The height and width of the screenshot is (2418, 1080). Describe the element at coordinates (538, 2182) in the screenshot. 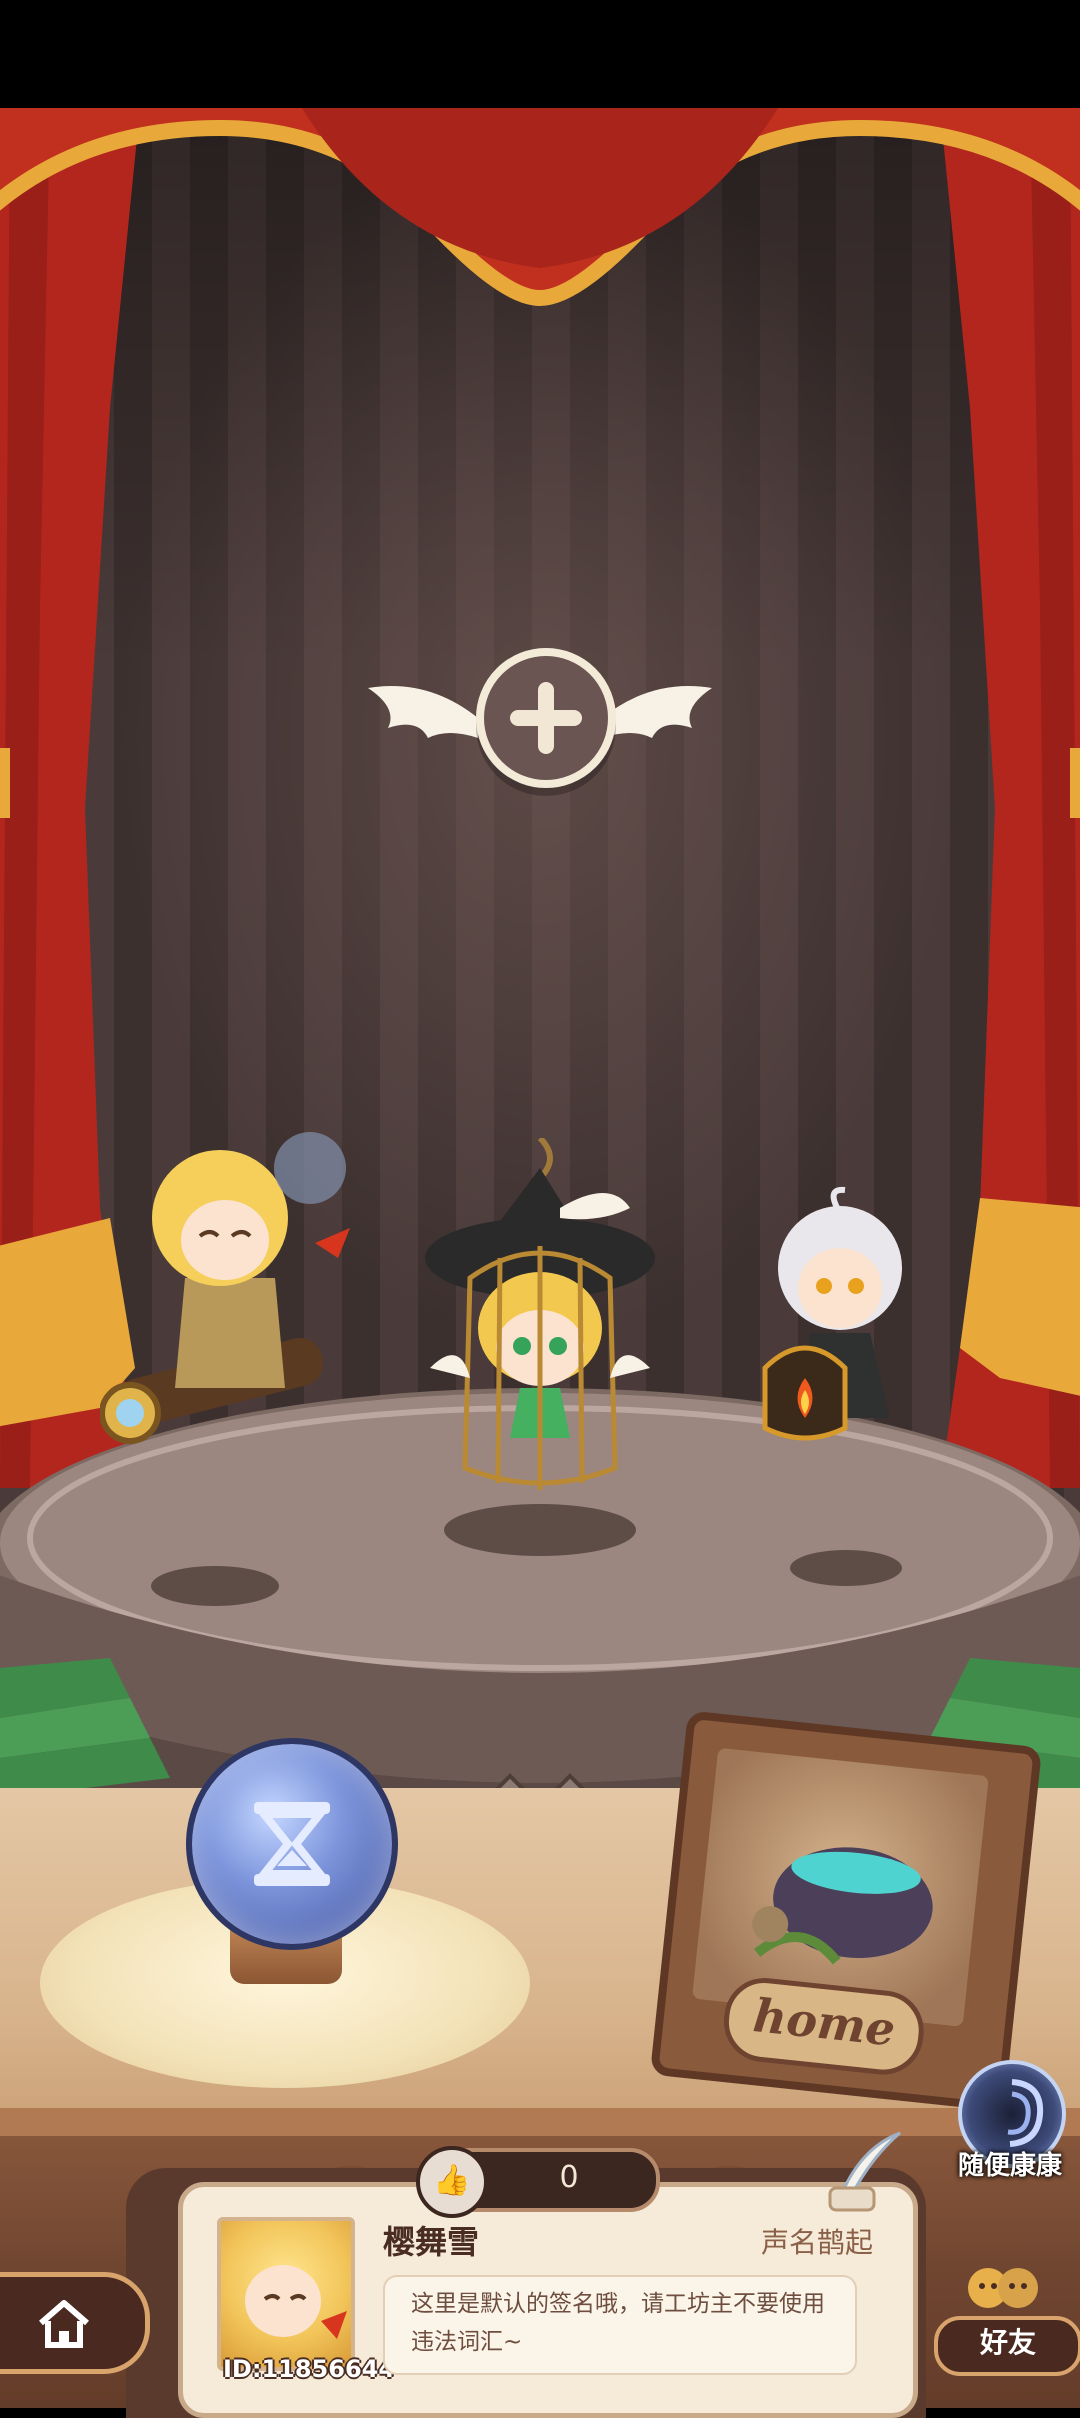

I see `like-counter: 👍 0` at that location.